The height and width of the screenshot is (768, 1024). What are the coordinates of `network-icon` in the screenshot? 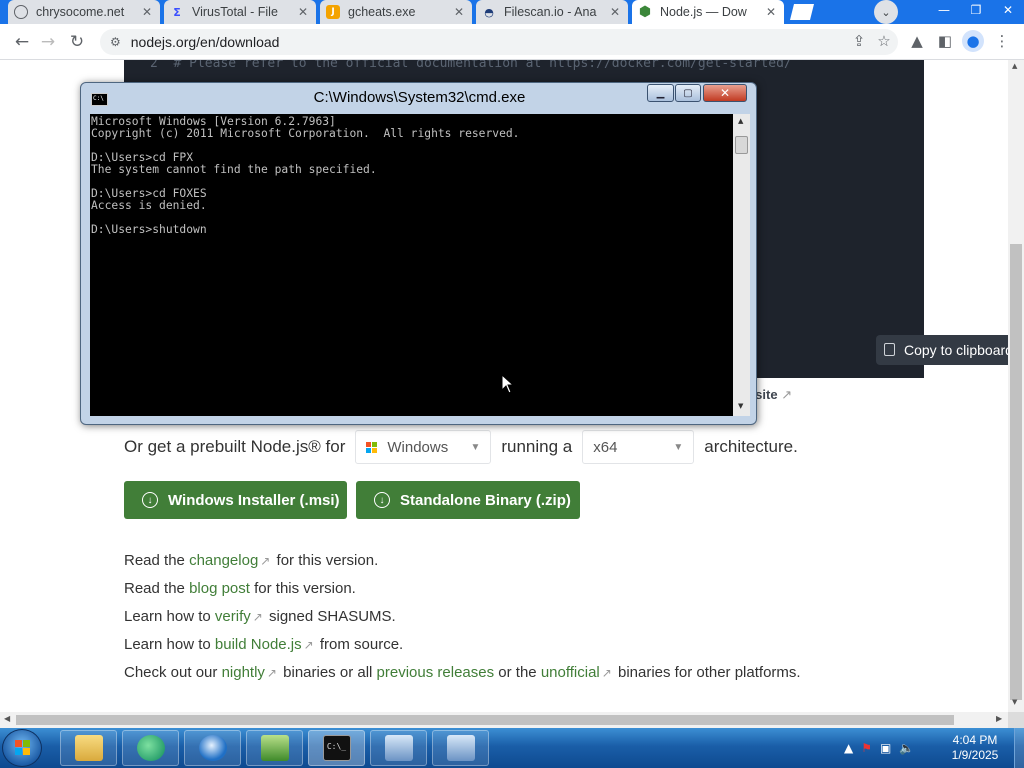 It's located at (274, 748).